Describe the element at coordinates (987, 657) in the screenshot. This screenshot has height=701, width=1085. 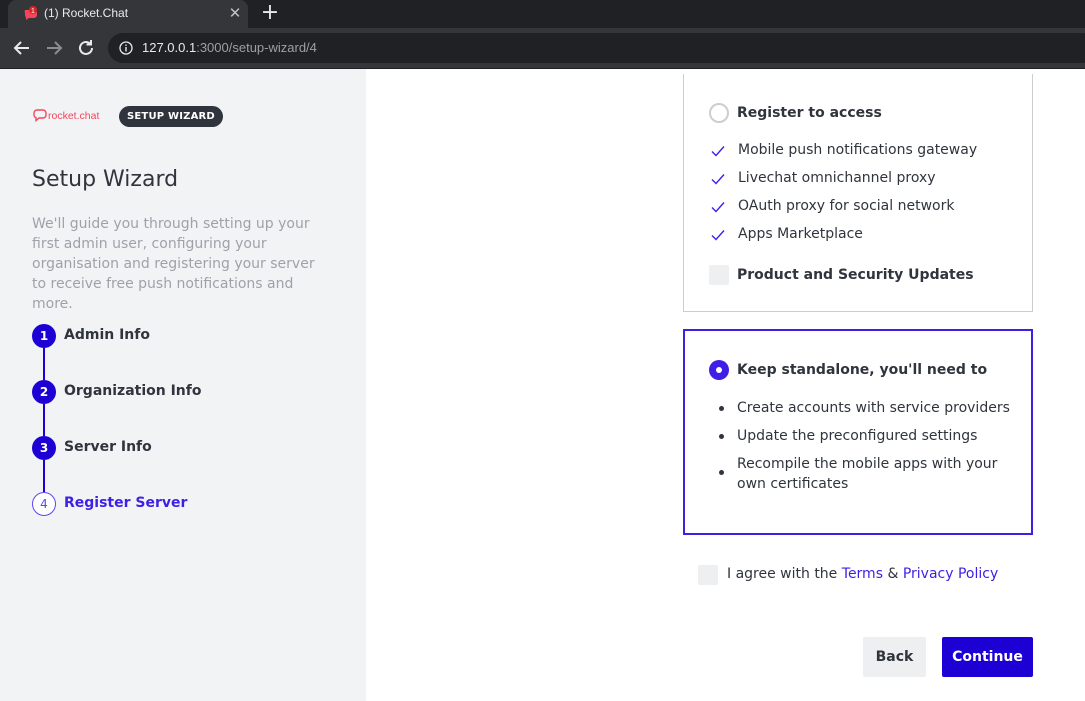
I see `continue-button: Continue` at that location.